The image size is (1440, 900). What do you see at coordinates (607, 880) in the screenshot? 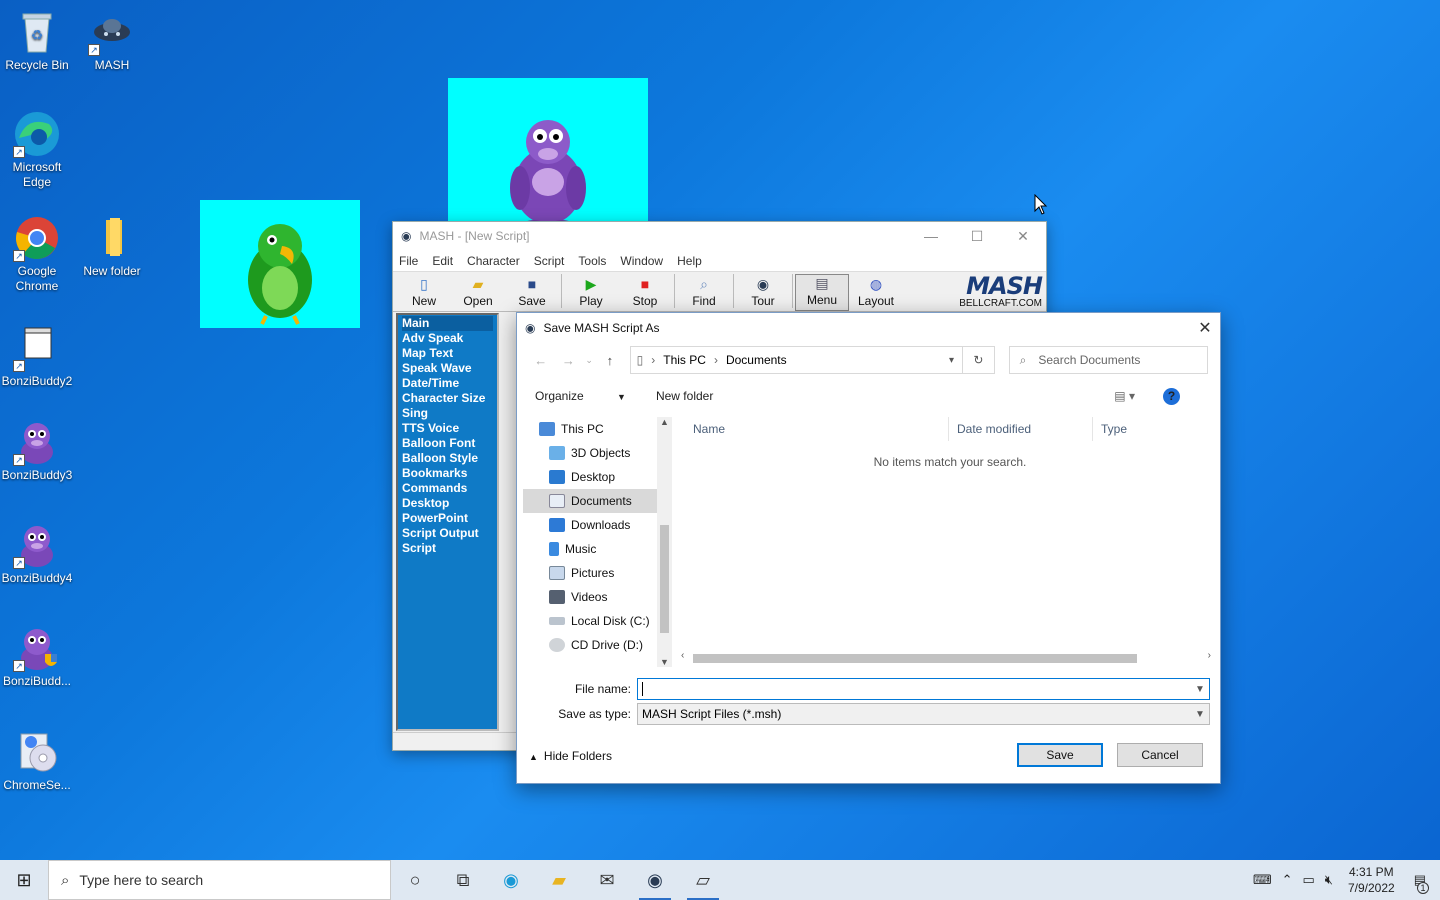
I see `mail-icon: ✉` at bounding box center [607, 880].